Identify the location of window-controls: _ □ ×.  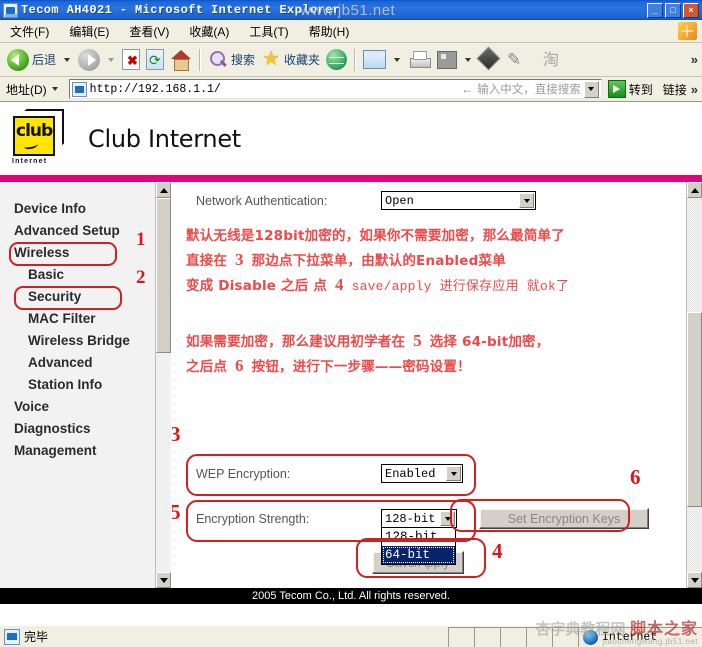
(673, 10).